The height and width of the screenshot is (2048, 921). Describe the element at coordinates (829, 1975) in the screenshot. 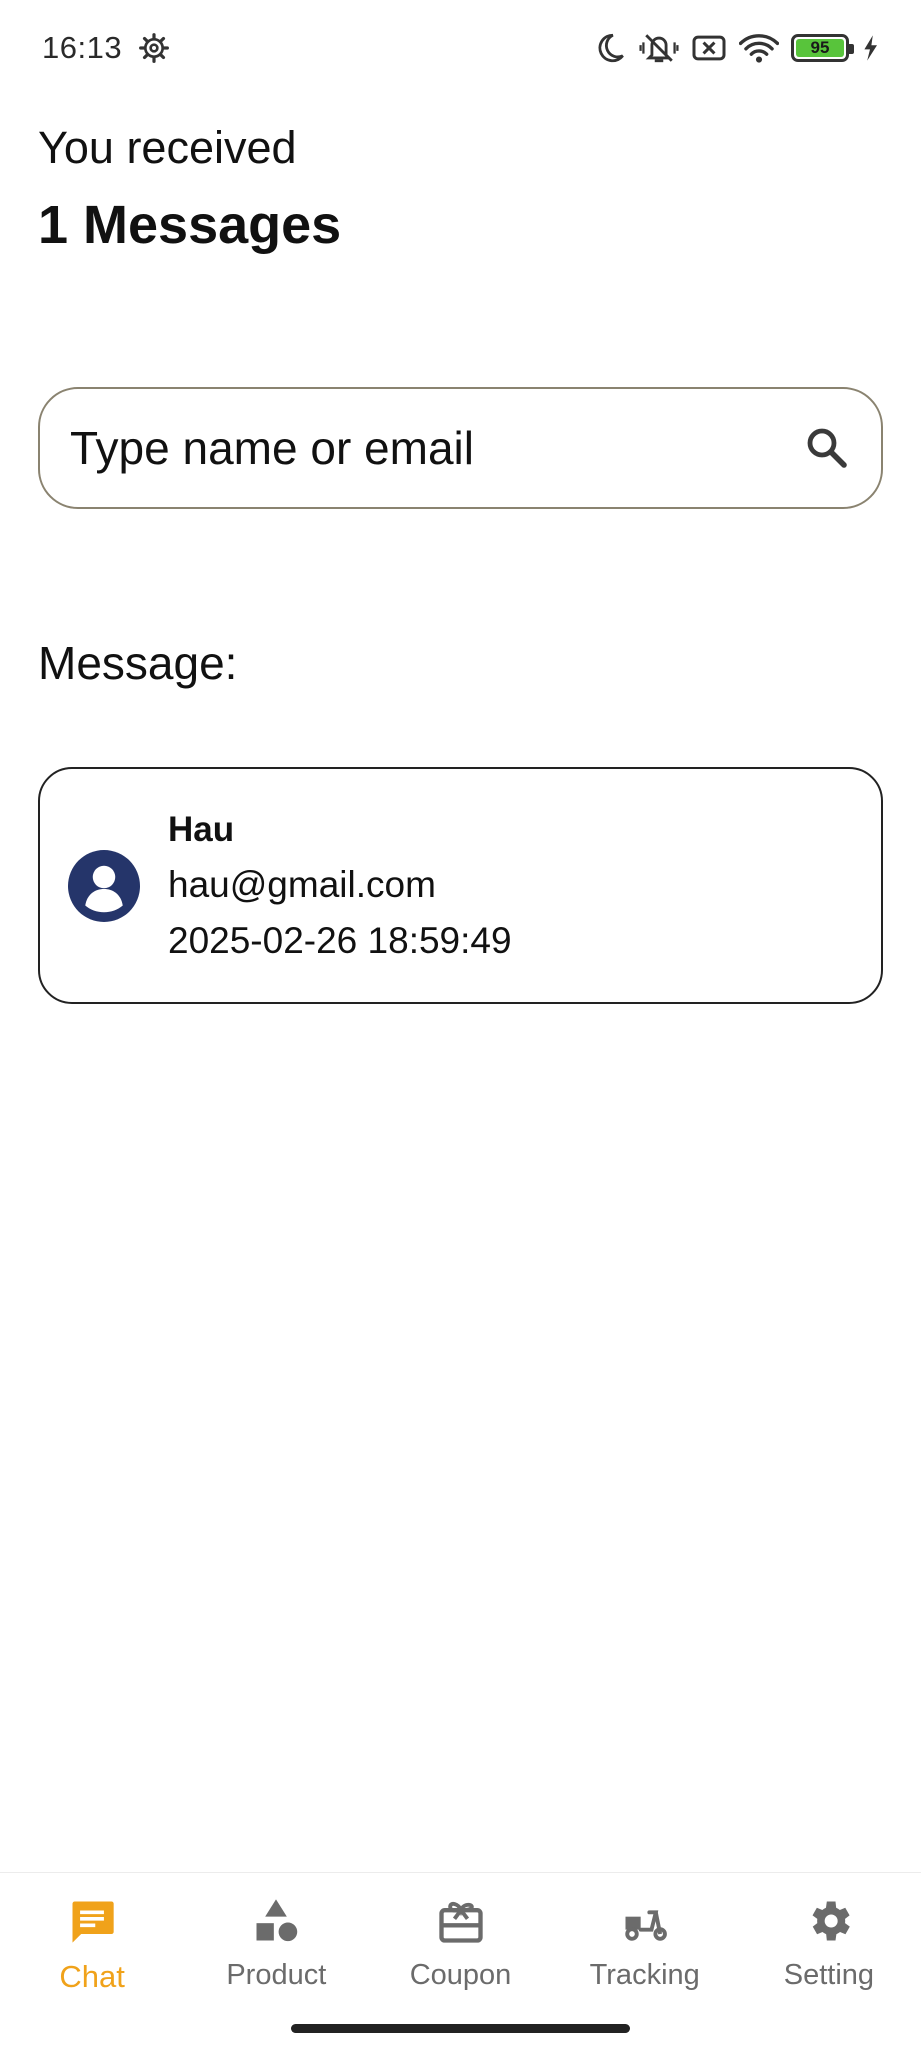

I see `nav-label-setting: Setting` at that location.